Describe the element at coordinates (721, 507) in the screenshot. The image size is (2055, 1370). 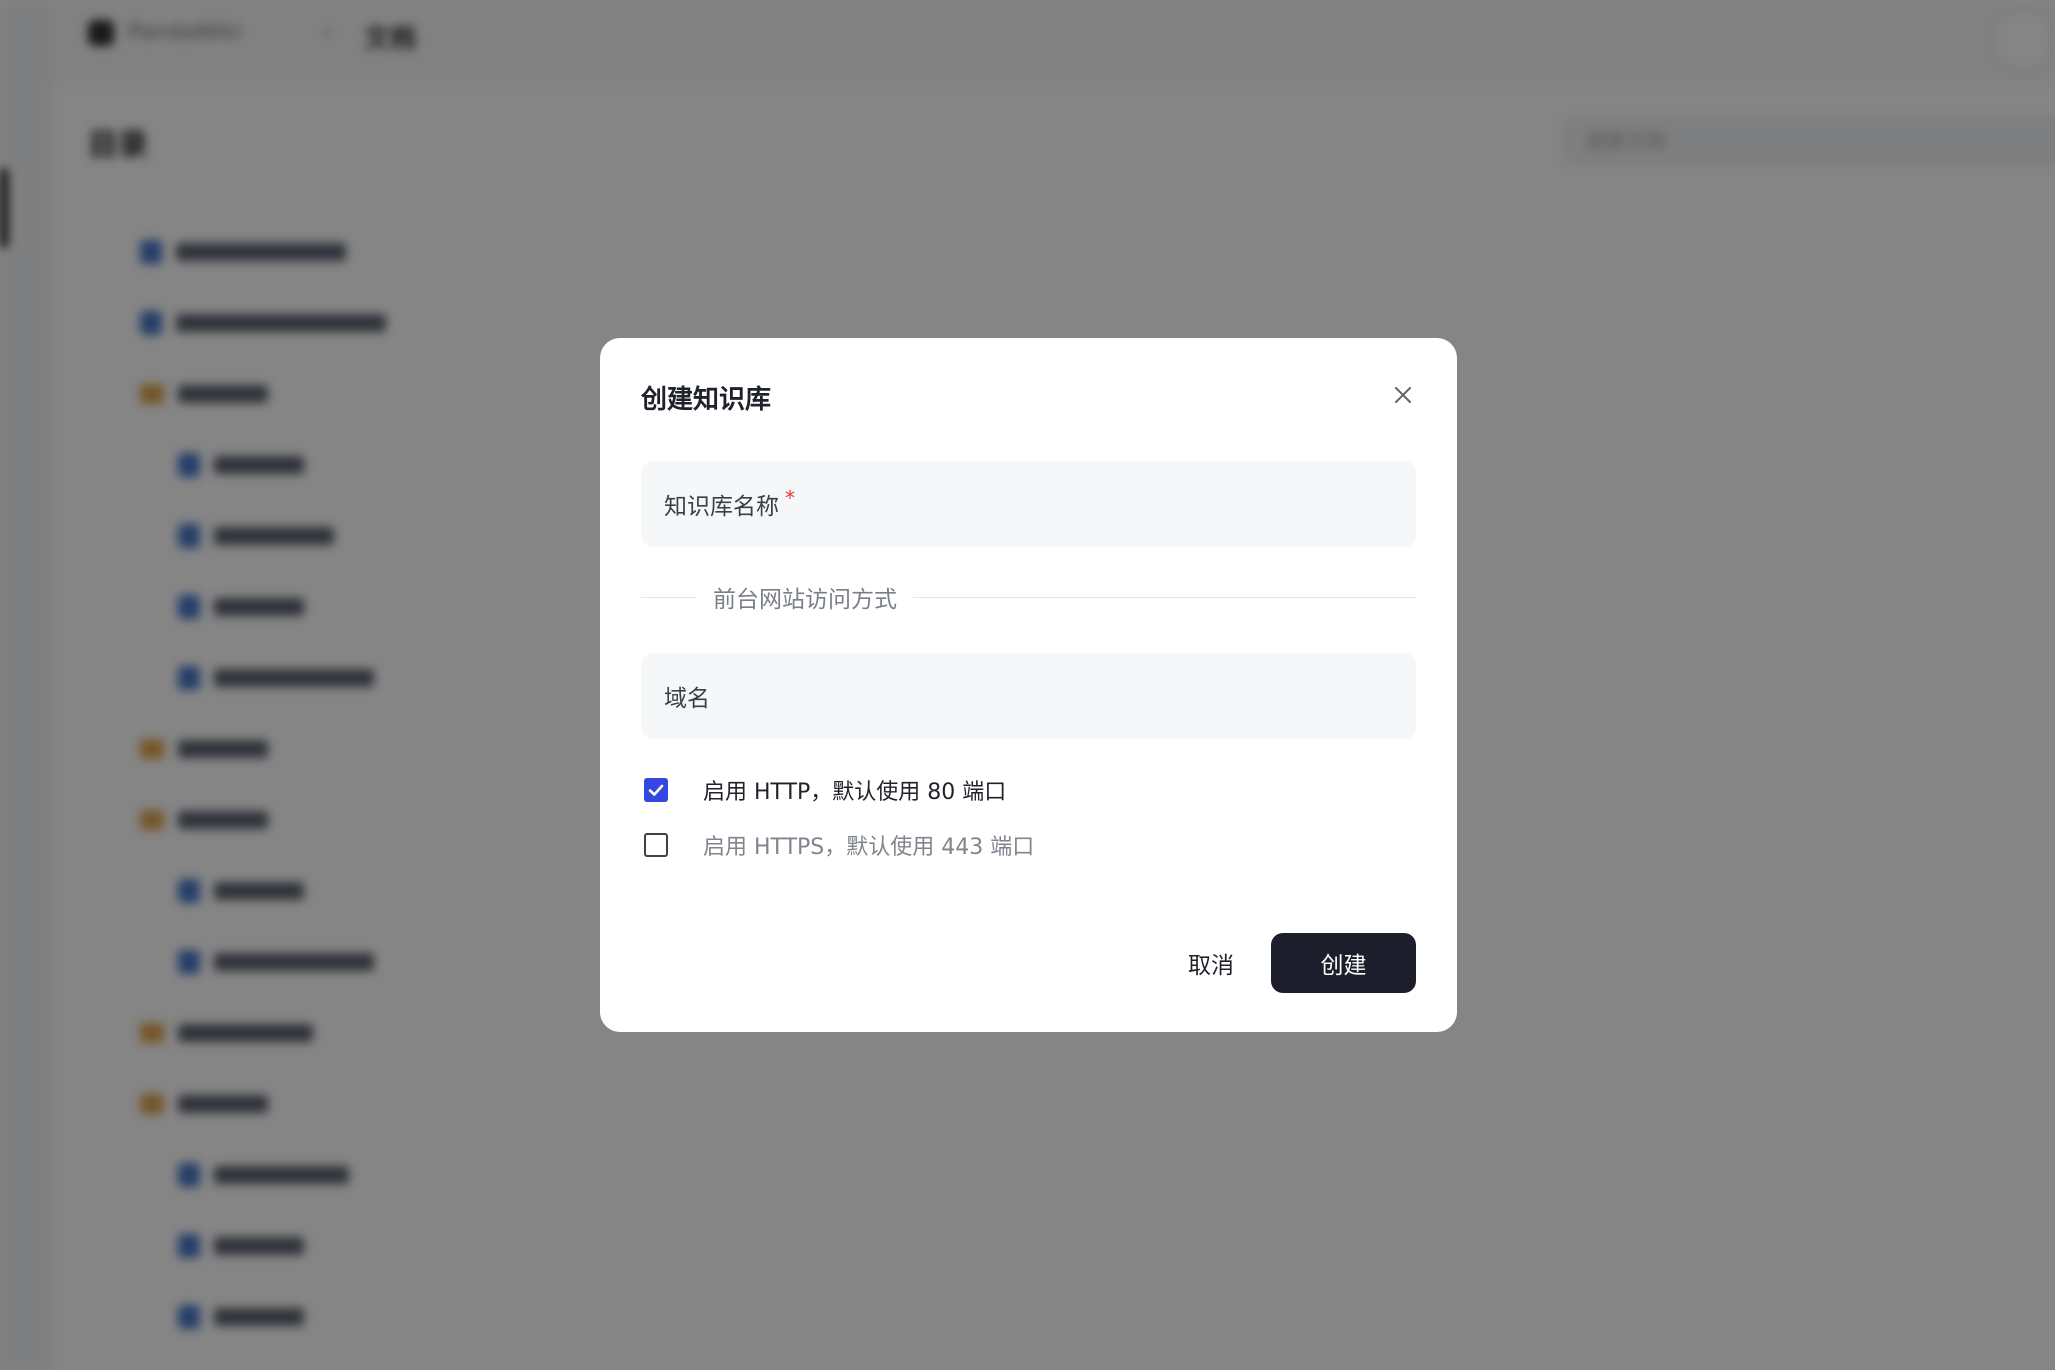
I see `knowledge-base-name-label: 知识库名称` at that location.